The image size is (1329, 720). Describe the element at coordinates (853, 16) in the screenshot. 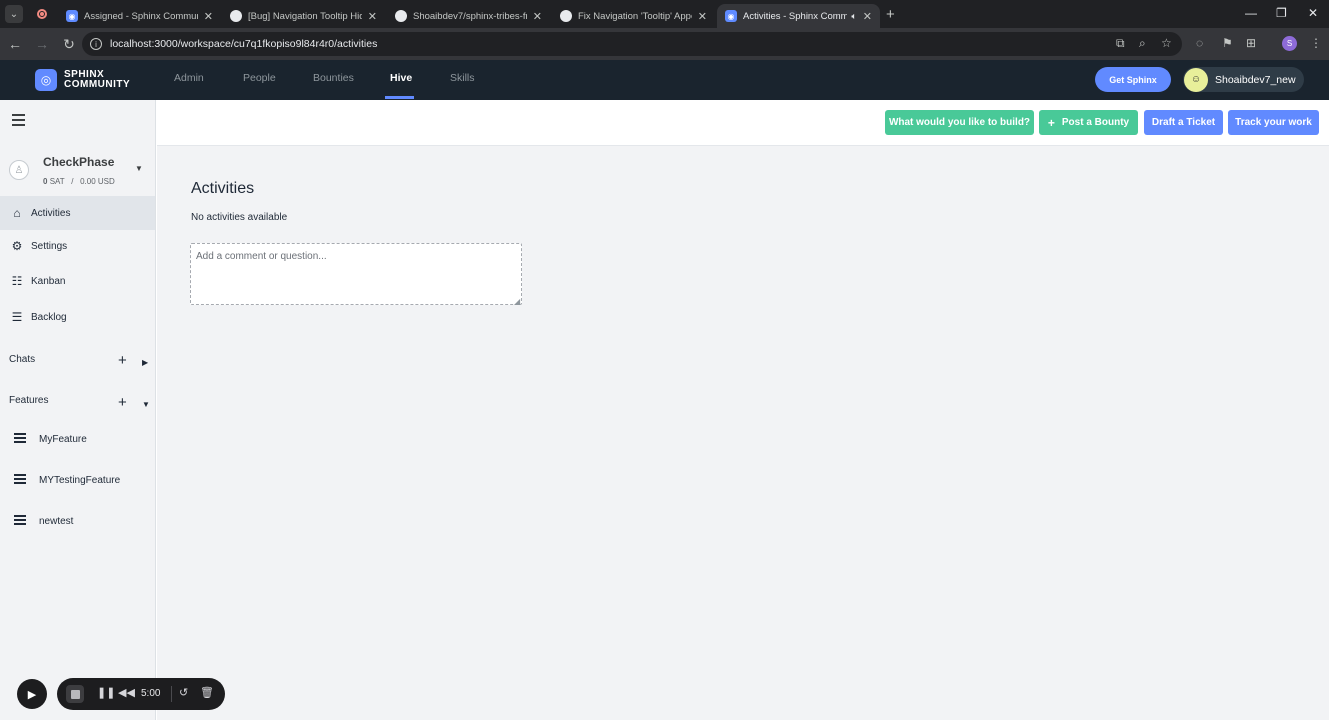

I see `speaker-icon: 🔈︎` at that location.